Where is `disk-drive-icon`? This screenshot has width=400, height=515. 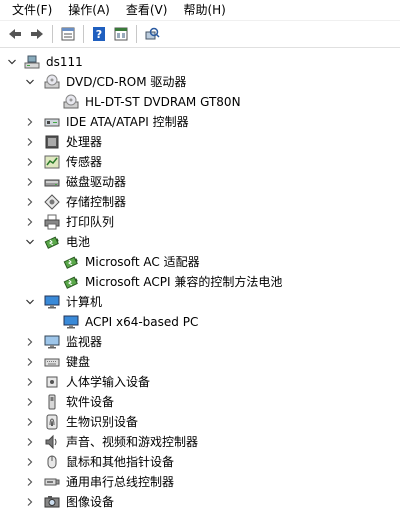 disk-drive-icon is located at coordinates (52, 182).